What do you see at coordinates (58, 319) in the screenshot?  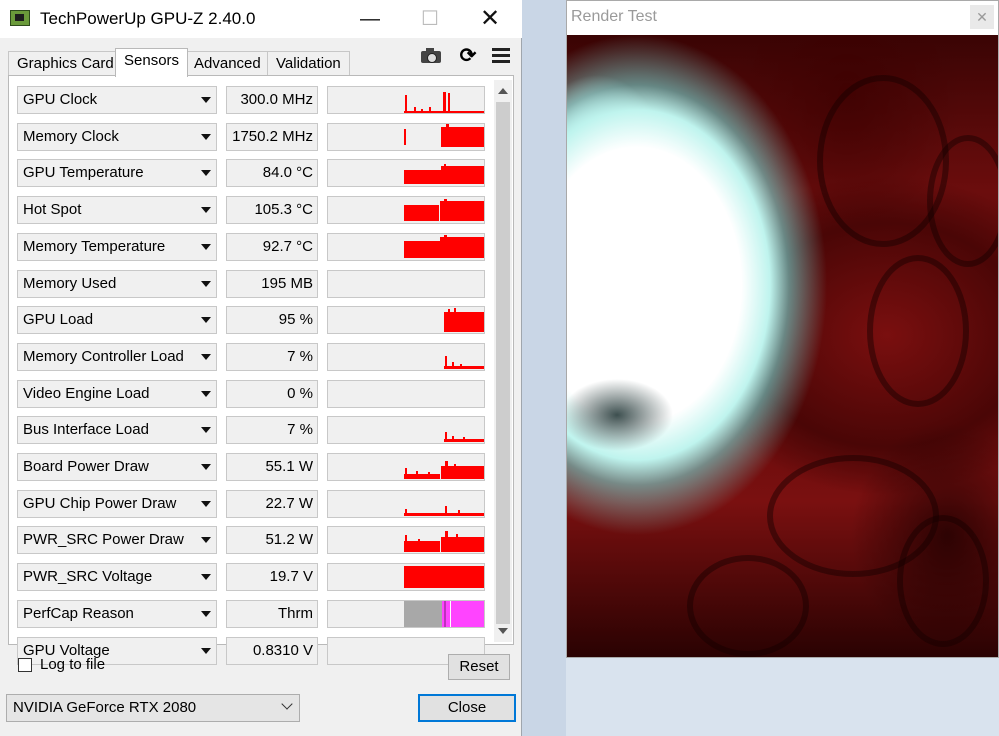 I see `sensor-name: GPU Load` at bounding box center [58, 319].